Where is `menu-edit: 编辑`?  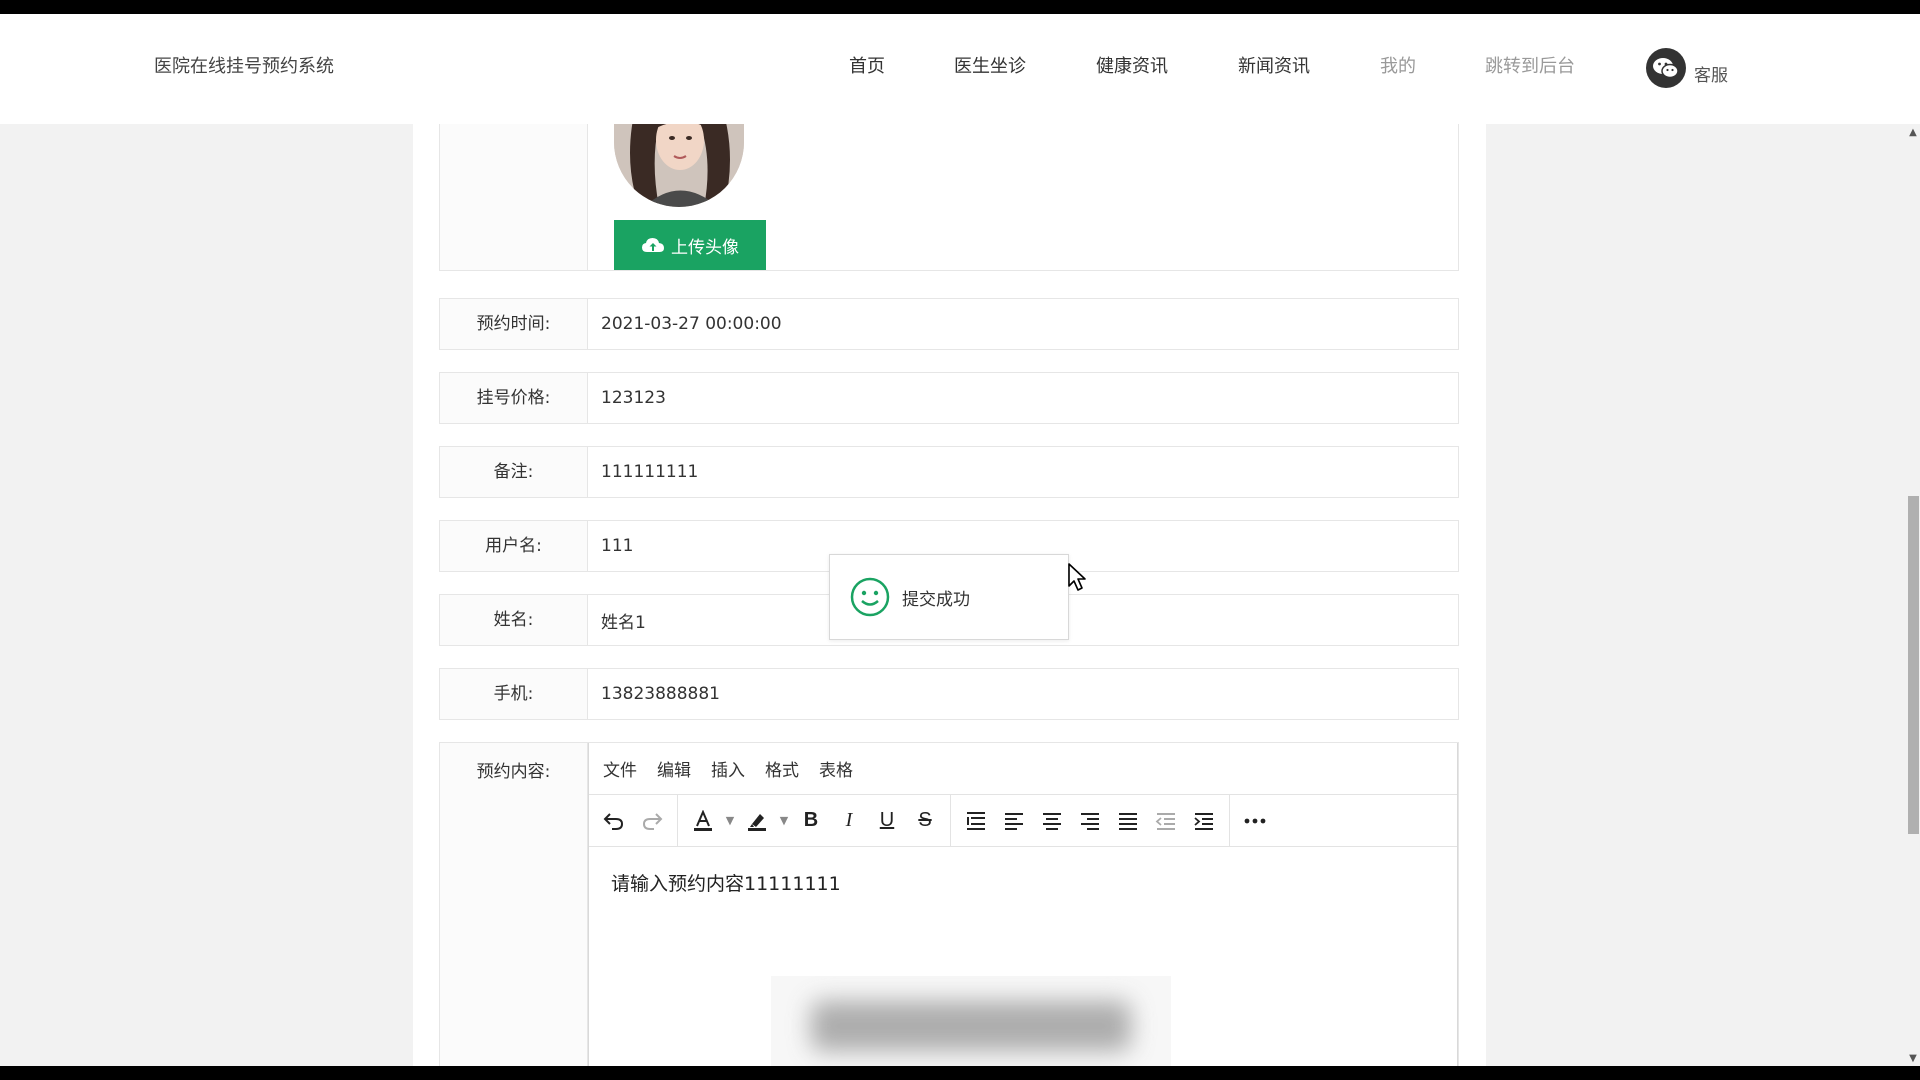
menu-edit: 编辑 is located at coordinates (674, 768).